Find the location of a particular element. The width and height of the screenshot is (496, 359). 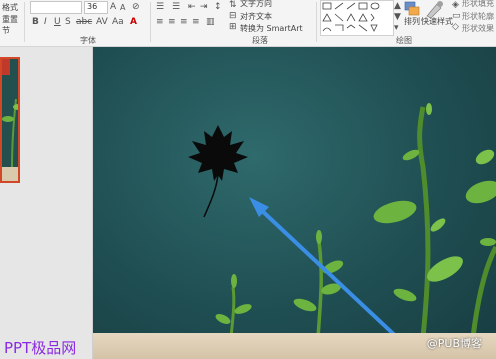

align-left-icon: ≡ is located at coordinates (160, 22).